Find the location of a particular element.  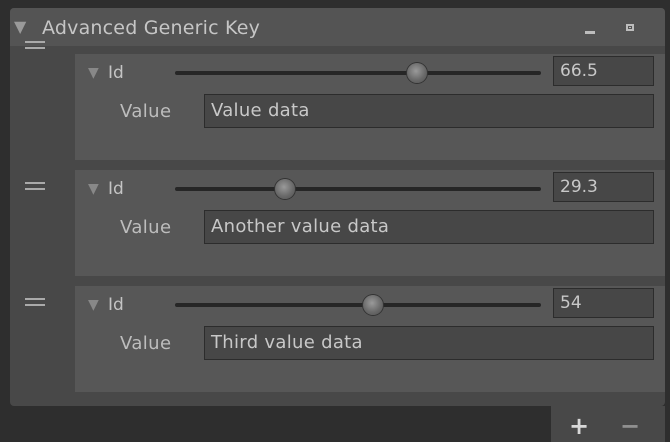

value-text-field: Third value data is located at coordinates (429, 343).